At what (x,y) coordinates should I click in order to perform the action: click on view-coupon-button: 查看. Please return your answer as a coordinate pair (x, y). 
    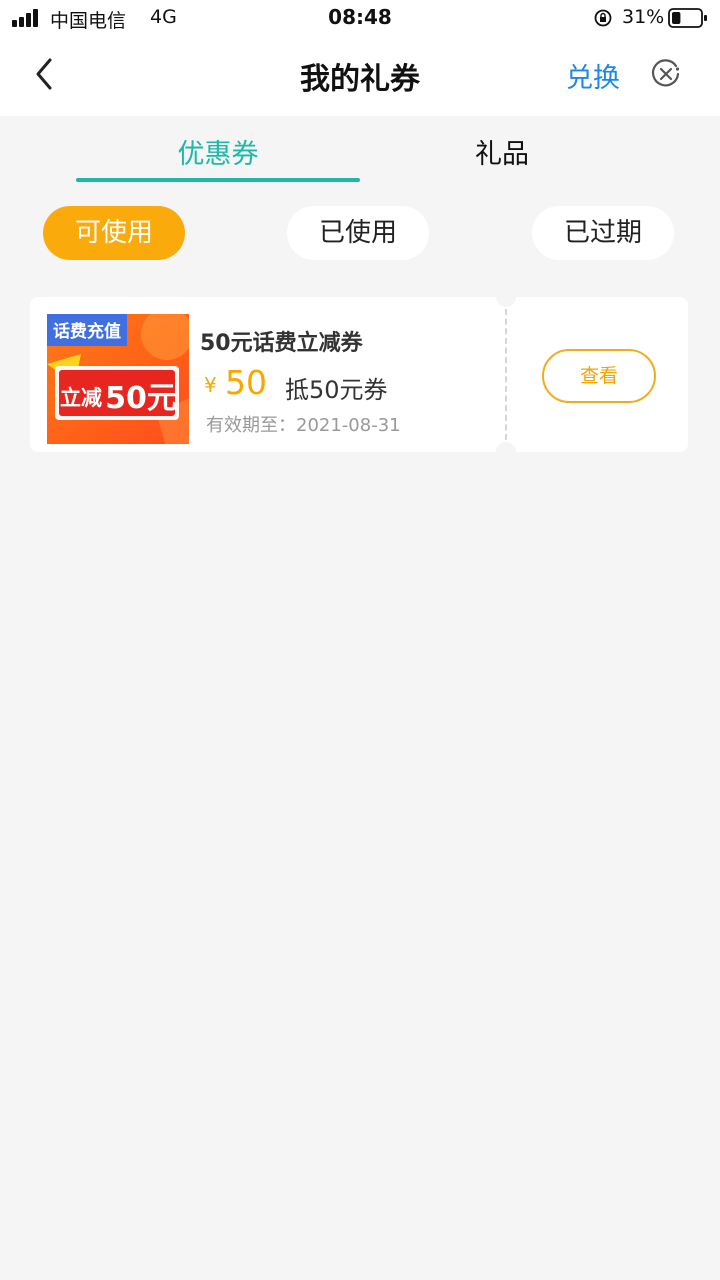
    Looking at the image, I should click on (599, 376).